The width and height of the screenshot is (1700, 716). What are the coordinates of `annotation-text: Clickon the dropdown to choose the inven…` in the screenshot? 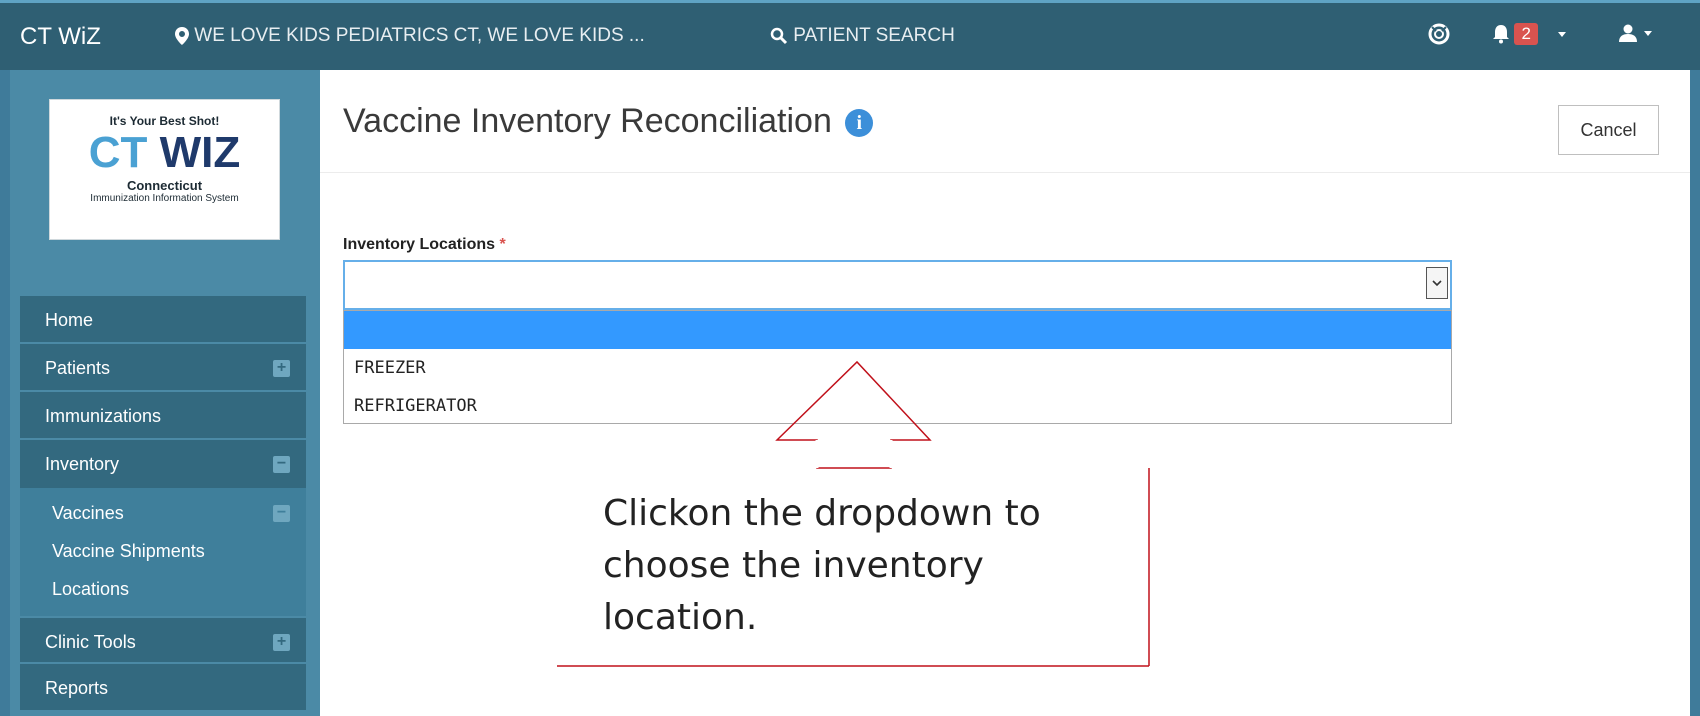 It's located at (822, 565).